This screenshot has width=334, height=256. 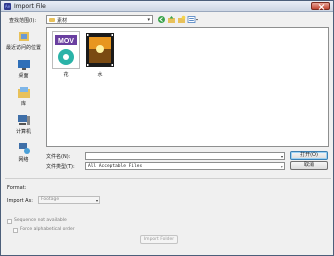 I want to click on title-bar: Ae Import File, so click(x=167, y=6).